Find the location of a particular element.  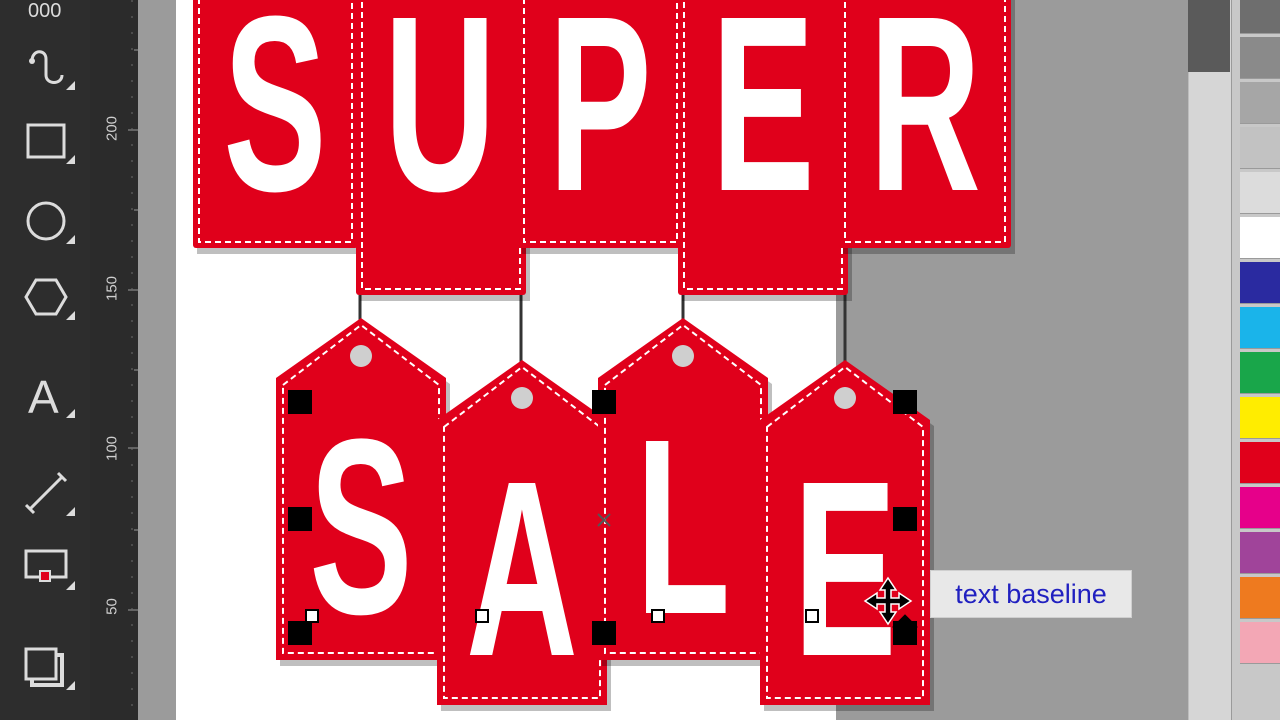

tag-sale-2: L is located at coordinates (685, 492).